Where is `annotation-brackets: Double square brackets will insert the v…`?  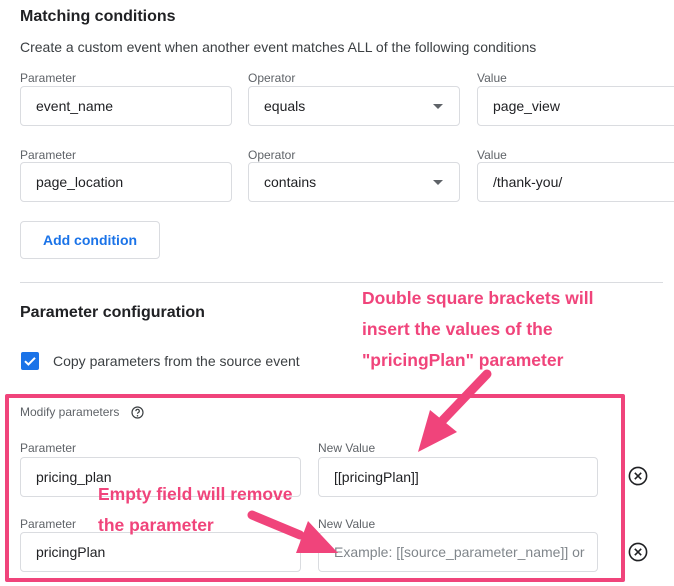
annotation-brackets: Double square brackets will insert the v… is located at coordinates (477, 329).